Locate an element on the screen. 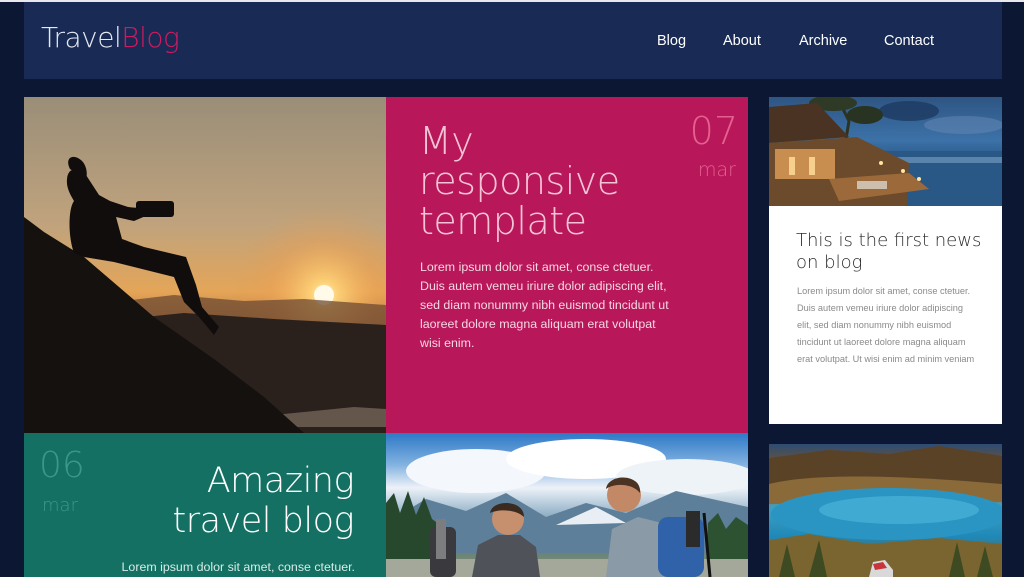 The height and width of the screenshot is (577, 1024). resort-image is located at coordinates (885, 151).